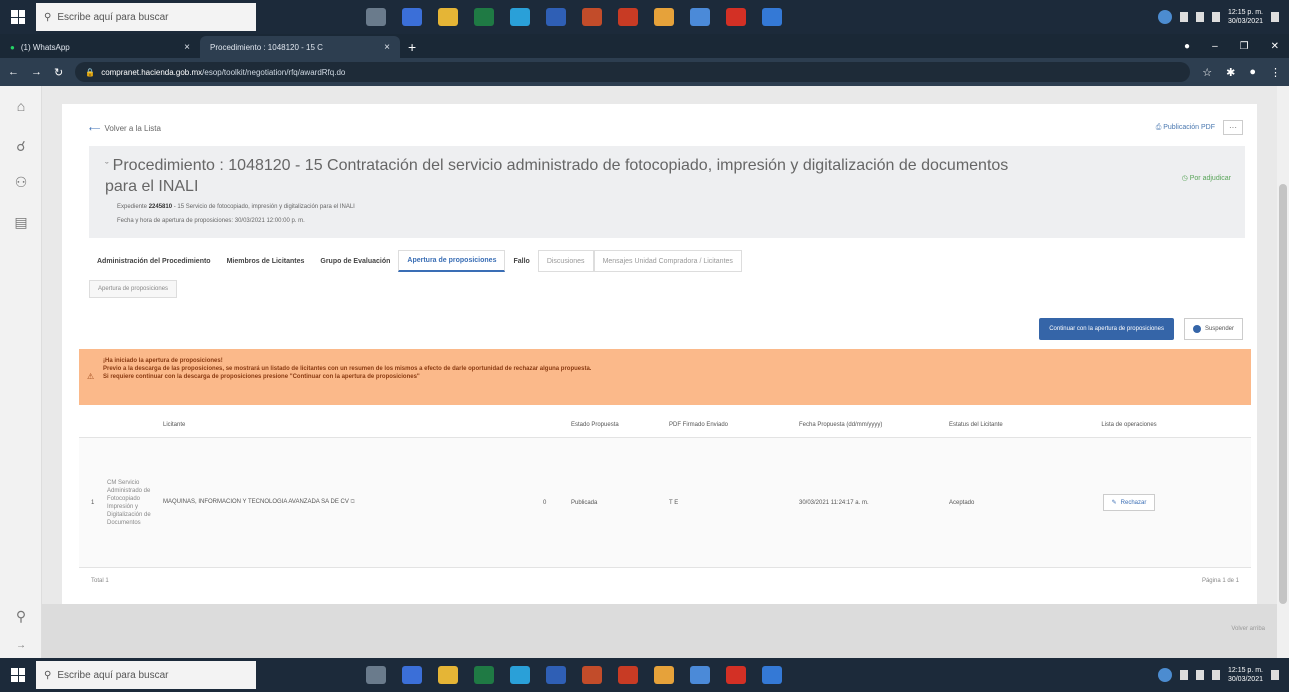 The height and width of the screenshot is (692, 1289). Describe the element at coordinates (154, 261) in the screenshot. I see `tab-administracion: Administración del Procedimiento` at that location.